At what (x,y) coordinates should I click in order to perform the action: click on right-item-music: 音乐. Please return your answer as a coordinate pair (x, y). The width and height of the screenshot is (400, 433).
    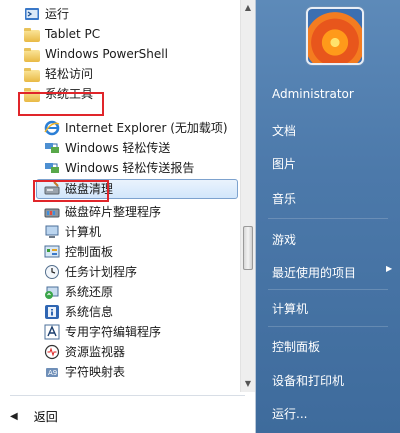
    Looking at the image, I should click on (284, 198).